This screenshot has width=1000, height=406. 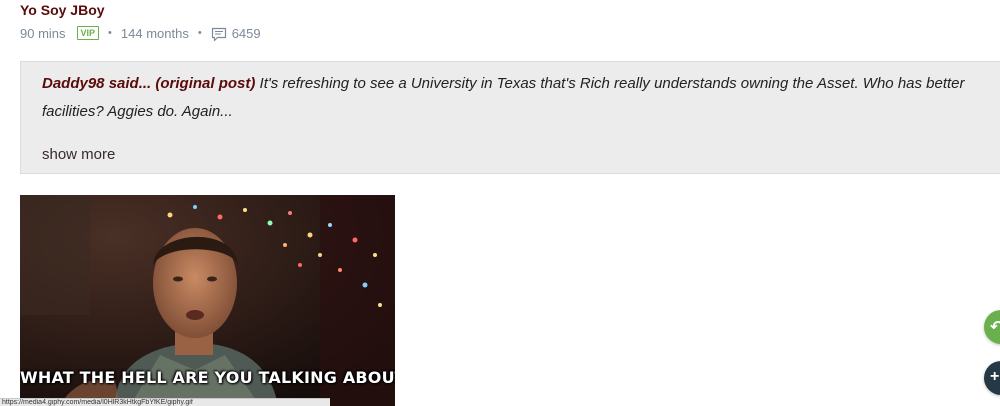 What do you see at coordinates (219, 34) in the screenshot?
I see `speech-bubble-icon` at bounding box center [219, 34].